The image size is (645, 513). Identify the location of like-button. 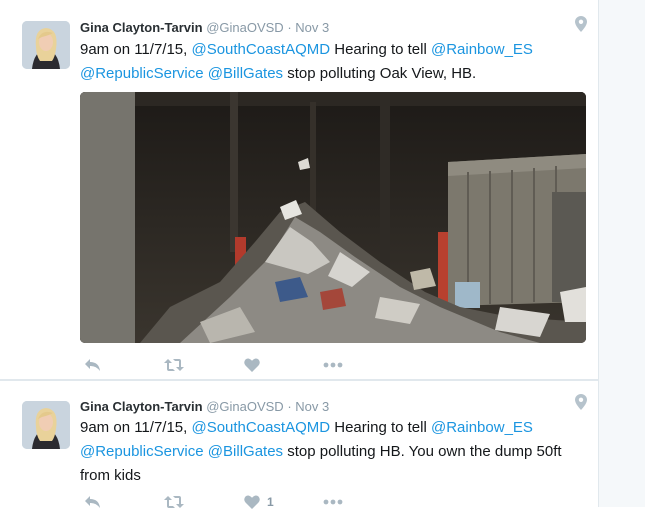
(255, 365).